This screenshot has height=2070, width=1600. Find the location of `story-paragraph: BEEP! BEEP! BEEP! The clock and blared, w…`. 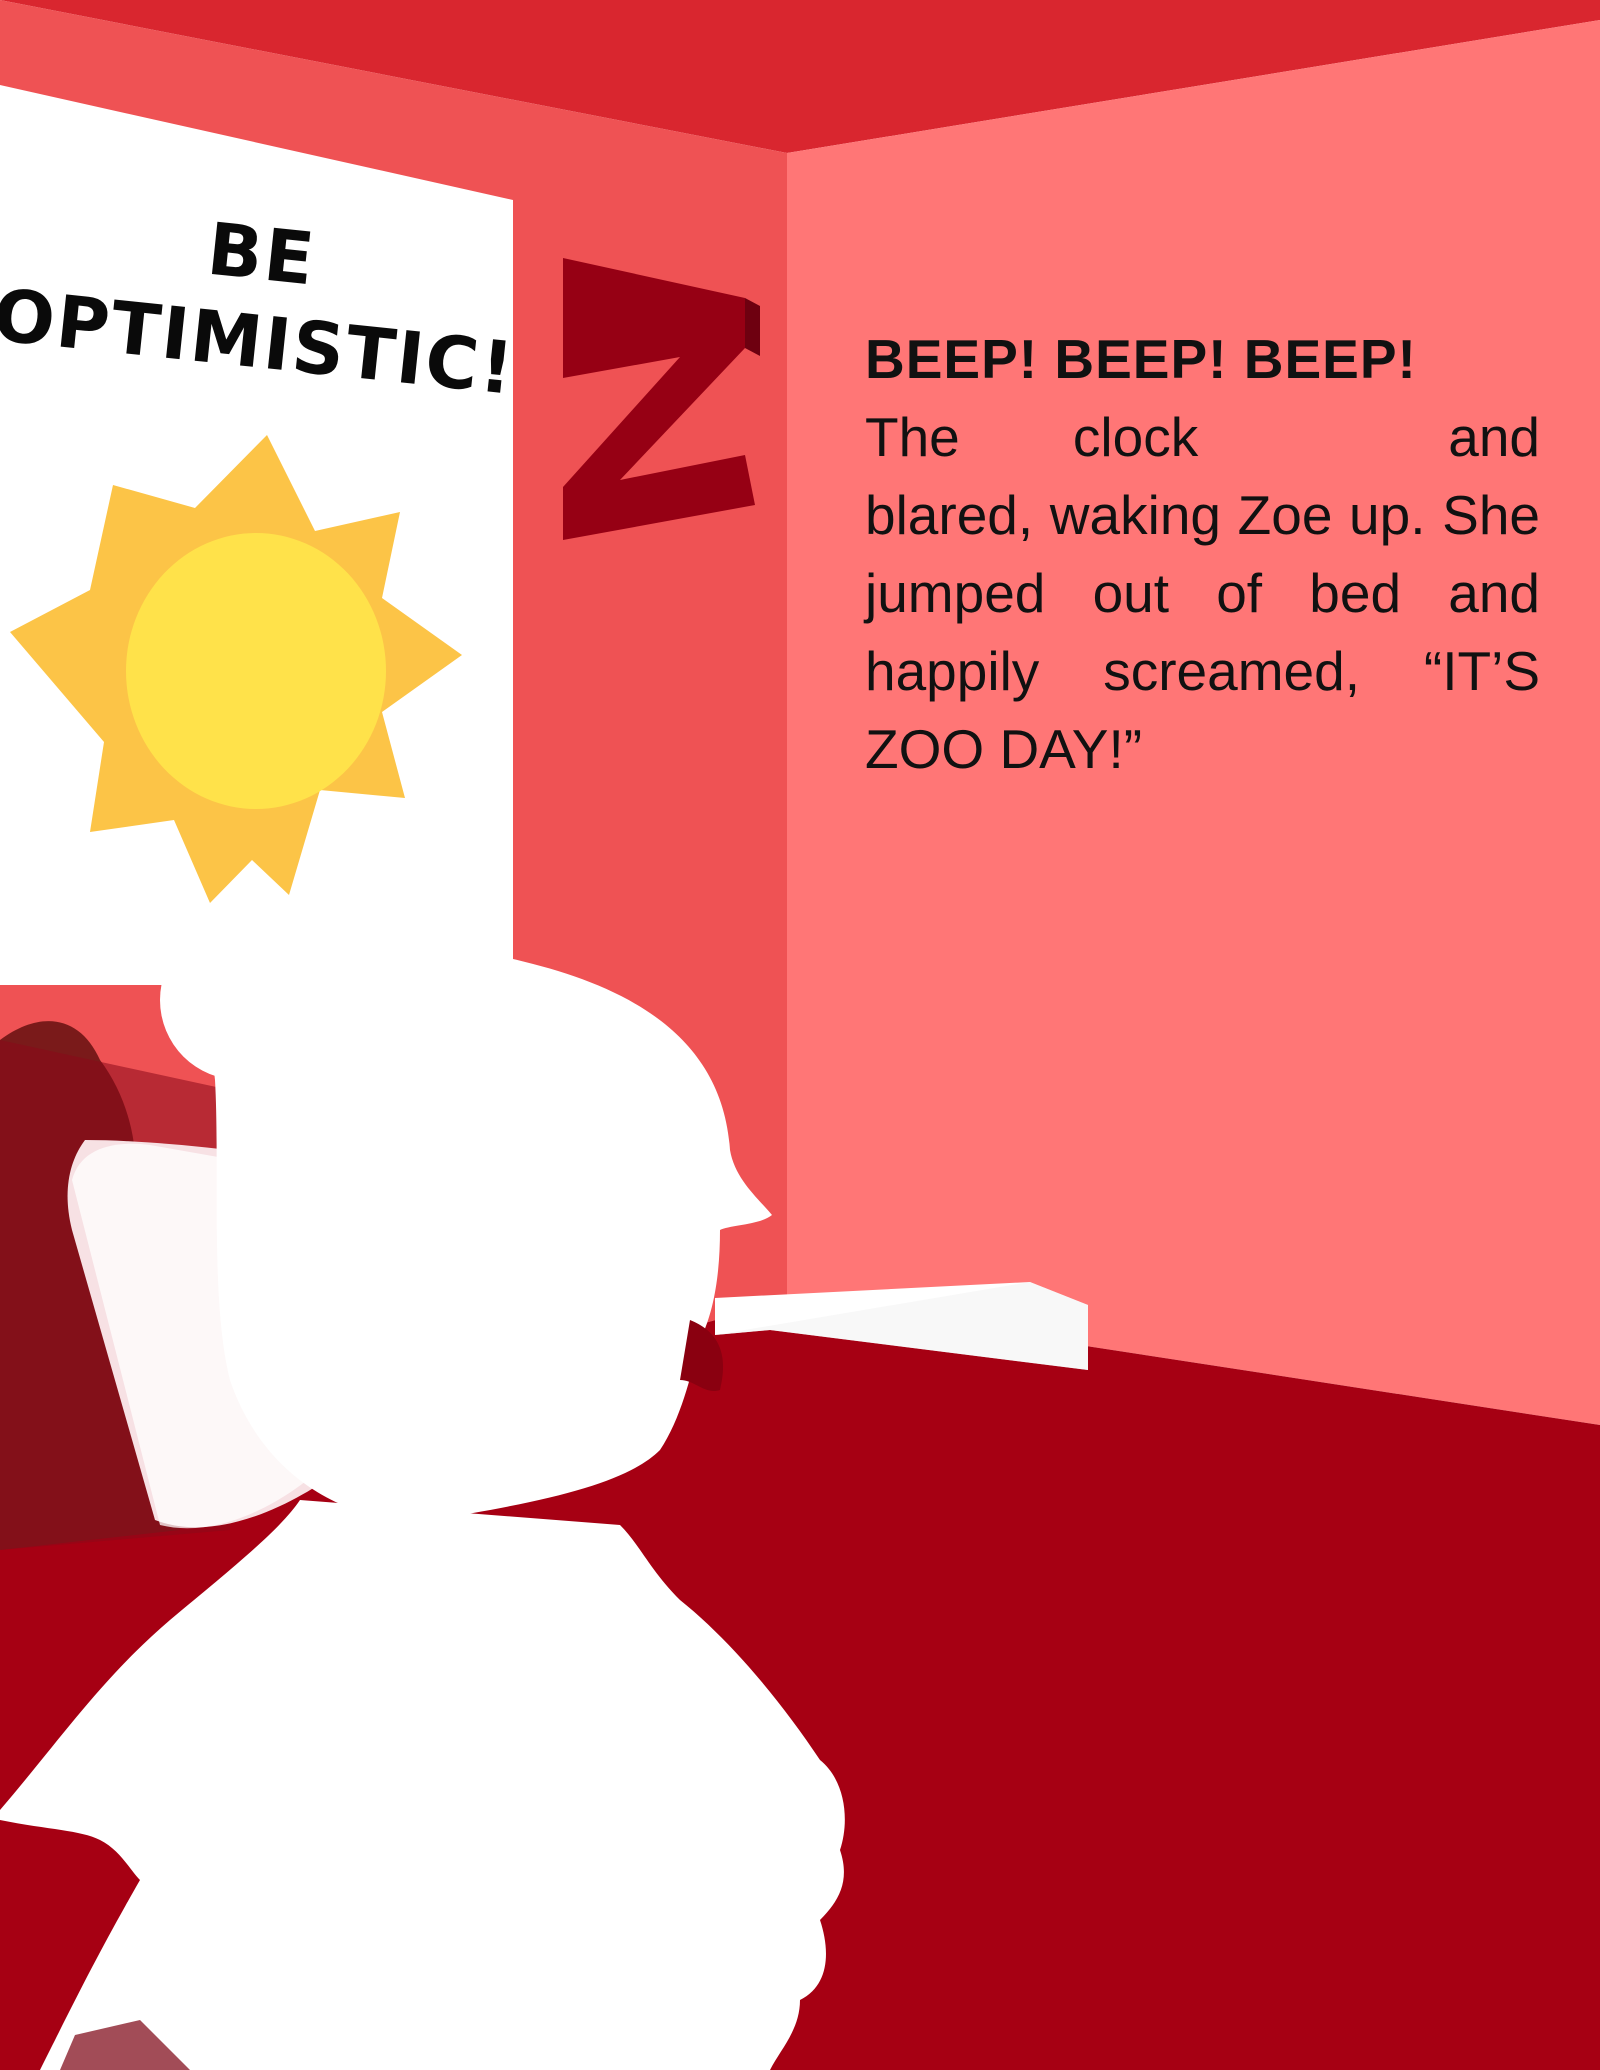

story-paragraph: BEEP! BEEP! BEEP! The clock and blared, w… is located at coordinates (1202, 554).